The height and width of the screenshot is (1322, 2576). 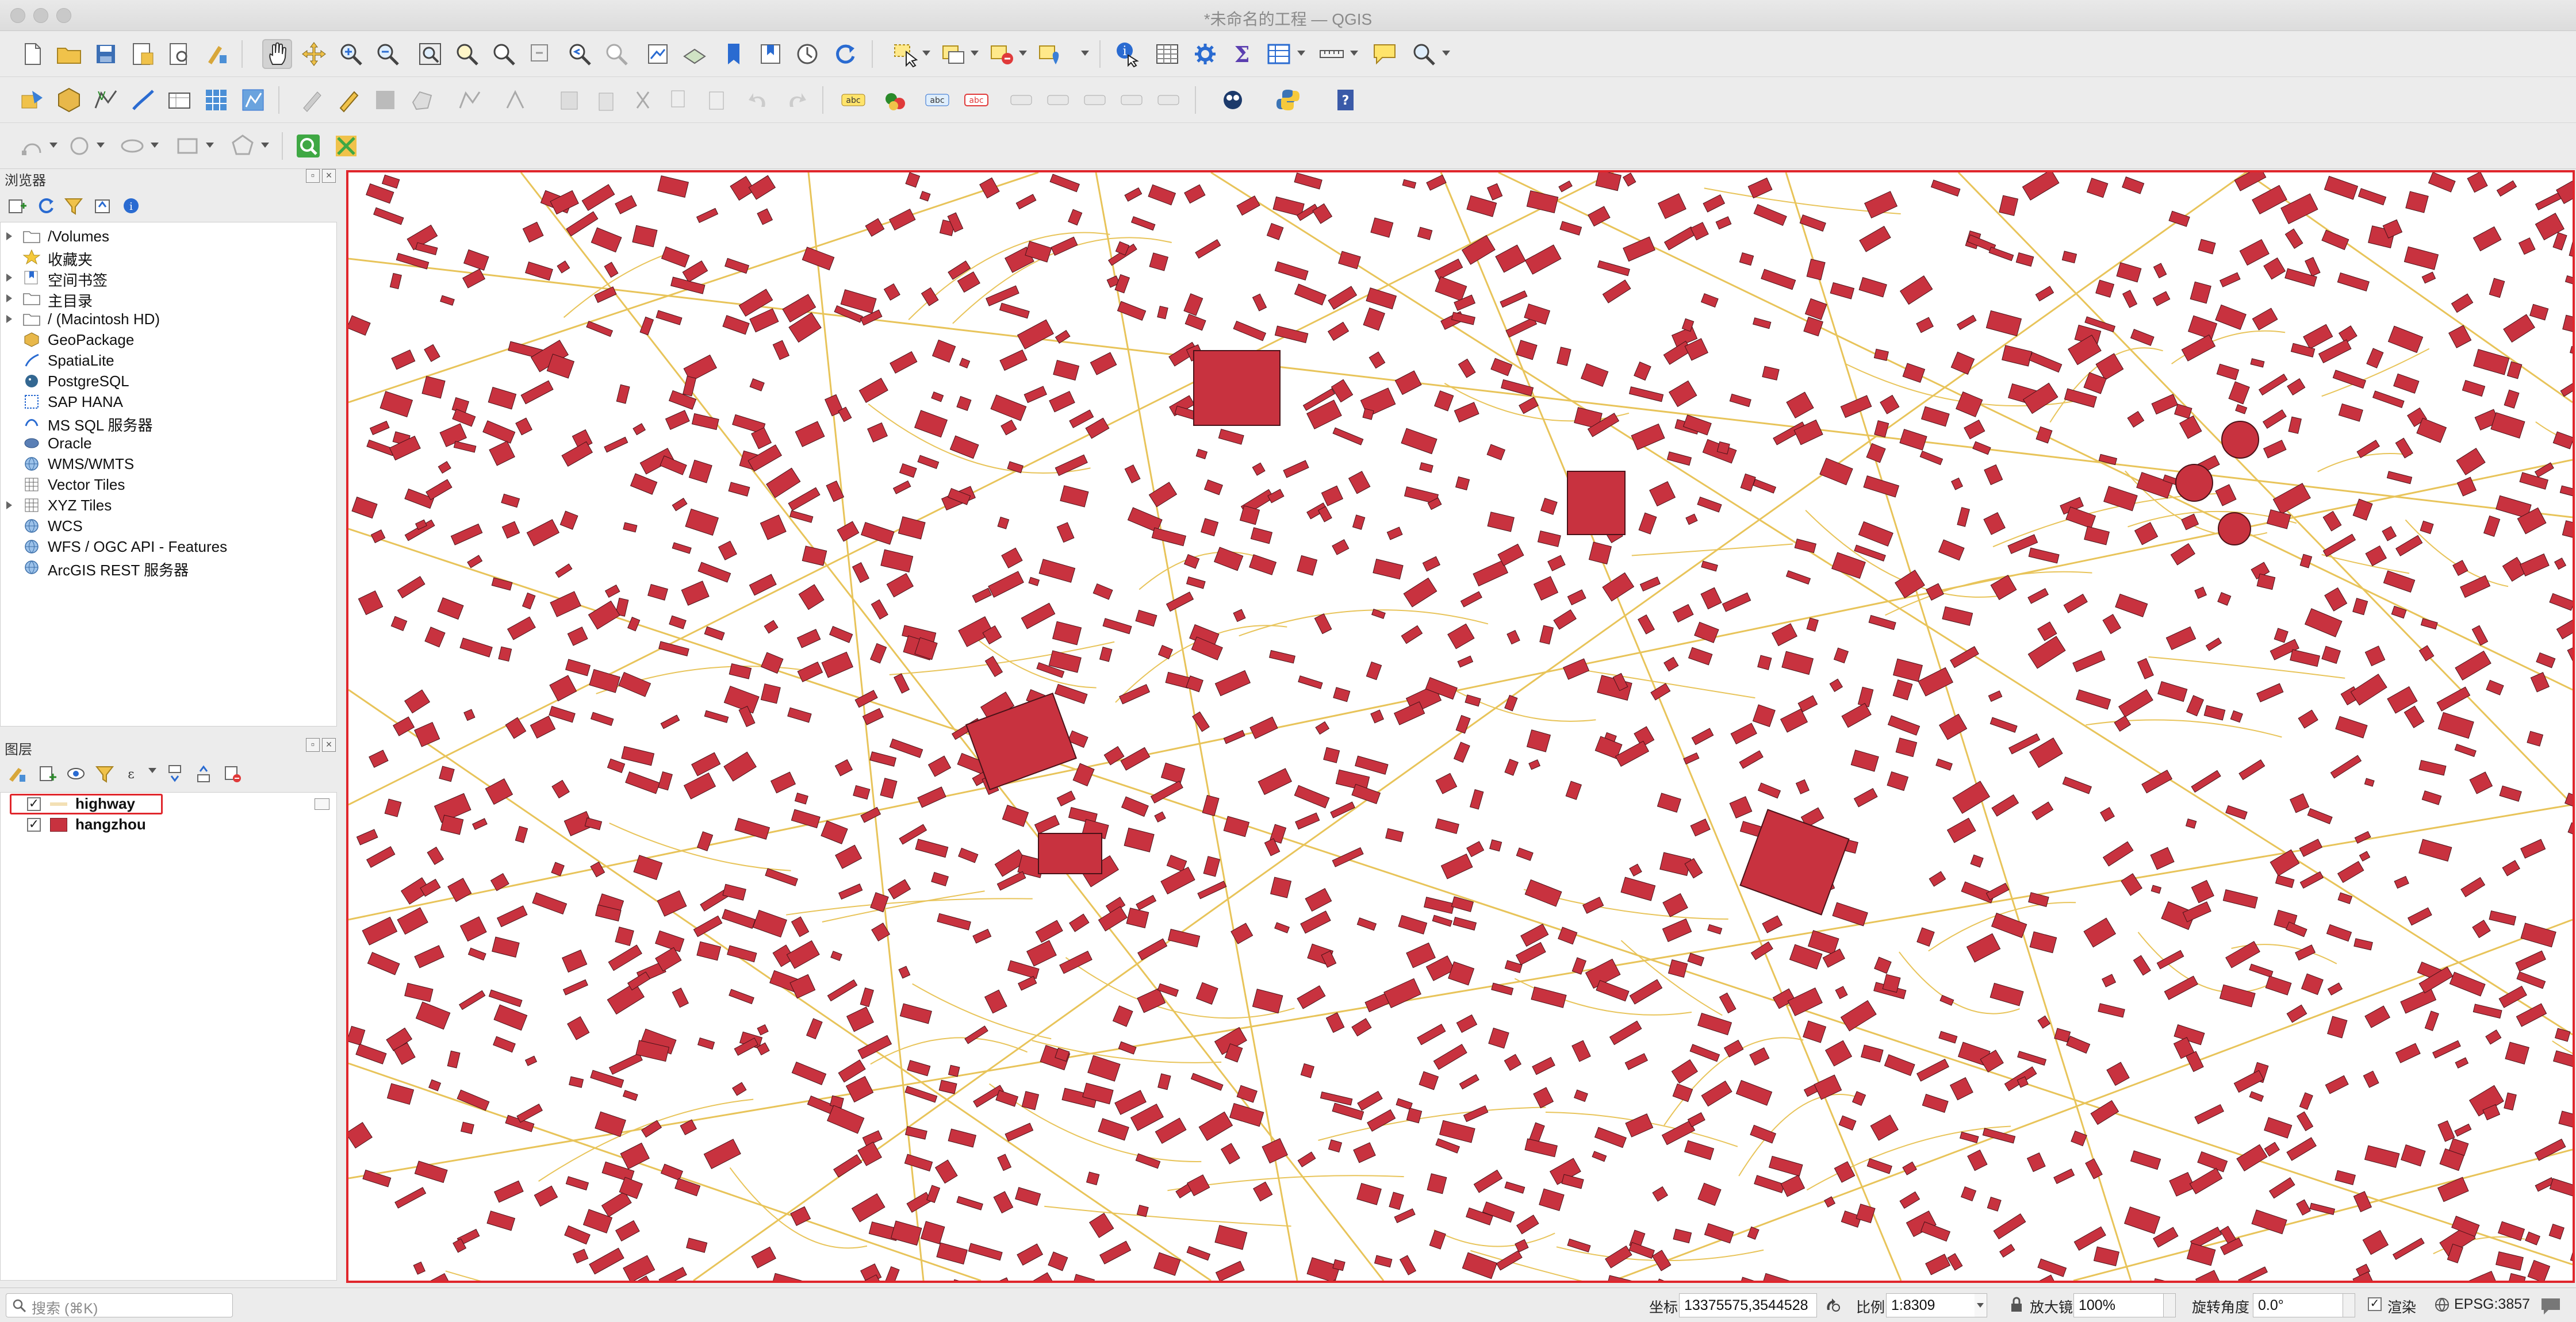 I want to click on lock-scale-icon, so click(x=2016, y=1305).